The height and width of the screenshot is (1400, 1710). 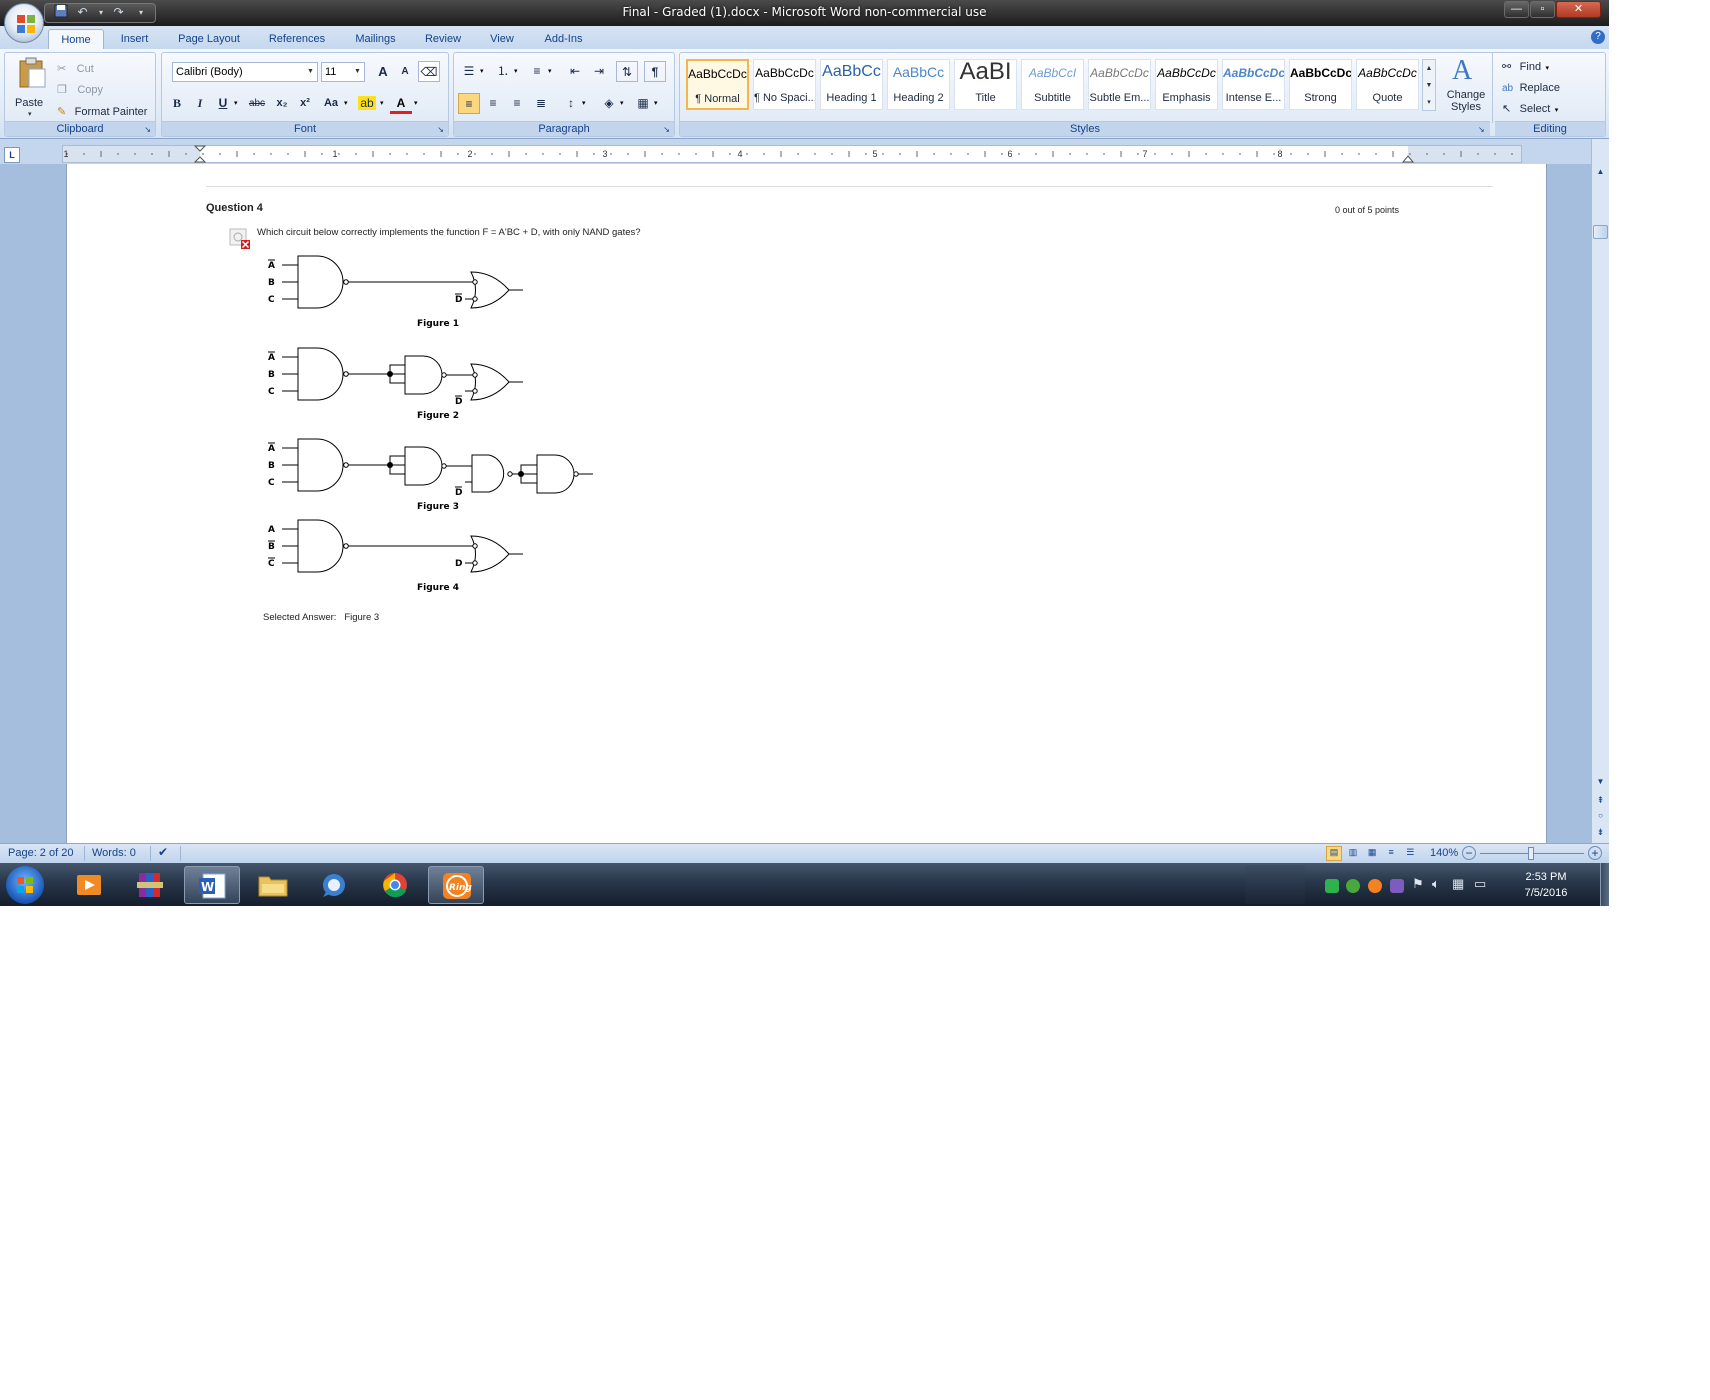 I want to click on styles-up-icon: ▲, so click(x=1429, y=68).